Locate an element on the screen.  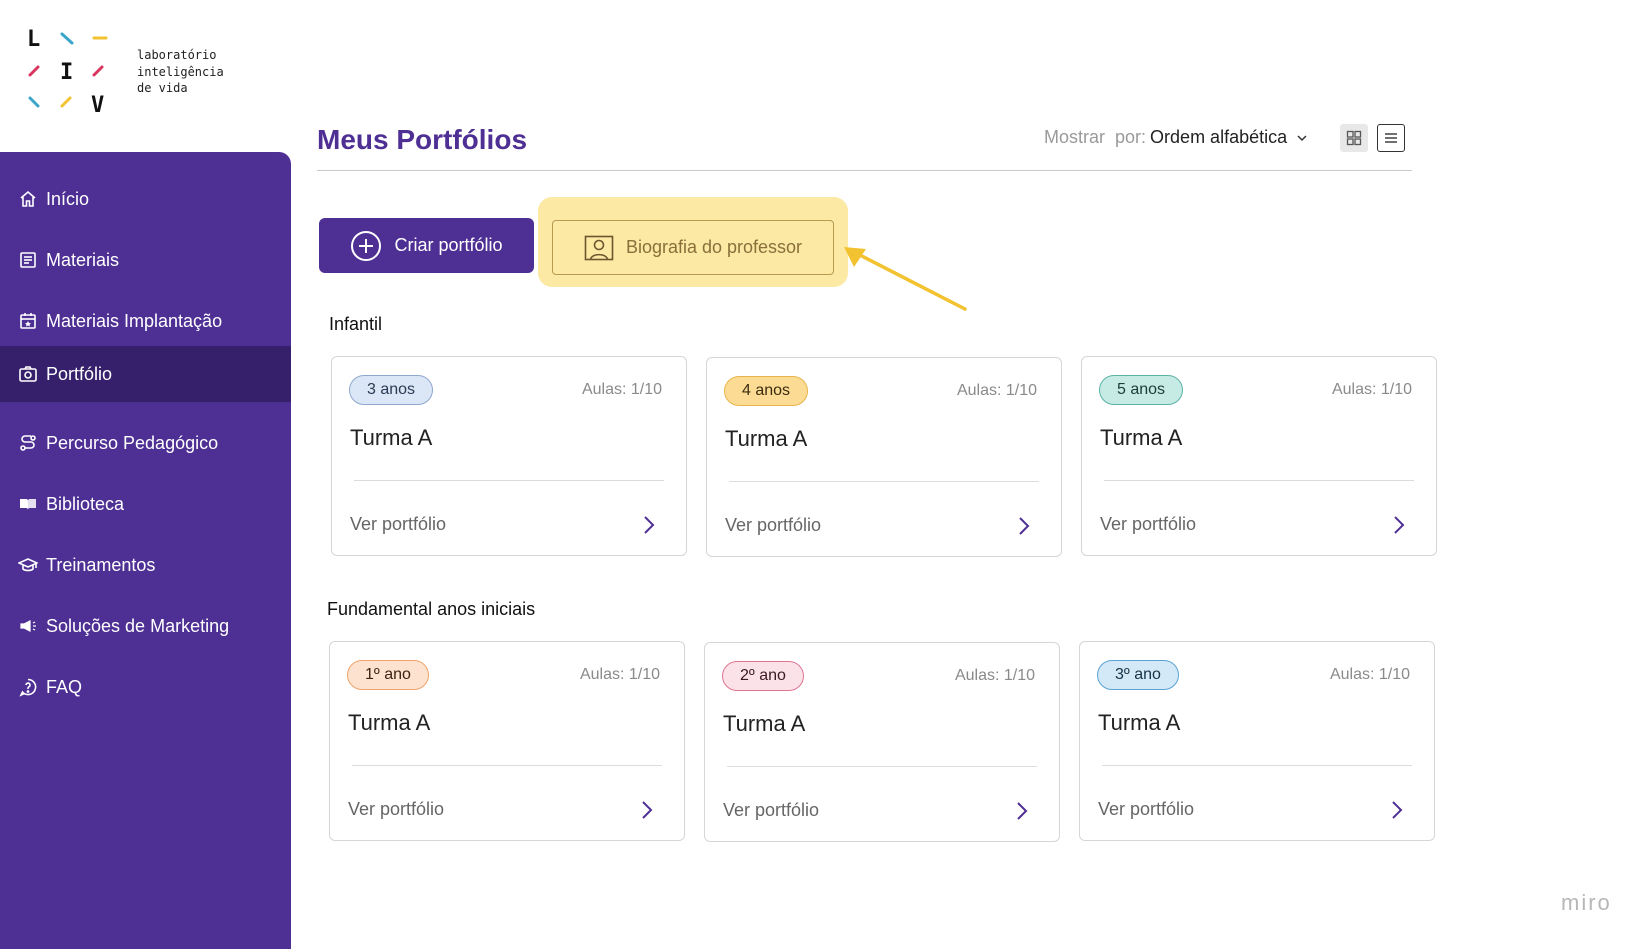
help-icon is located at coordinates (28, 687).